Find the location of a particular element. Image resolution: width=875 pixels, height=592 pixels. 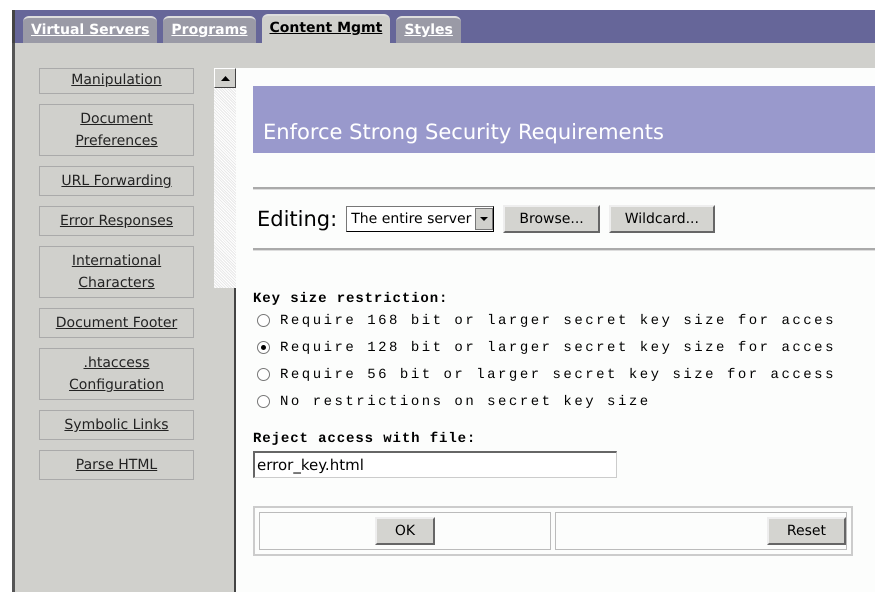

page-title: Enforce Strong Security Requirements is located at coordinates (463, 132).